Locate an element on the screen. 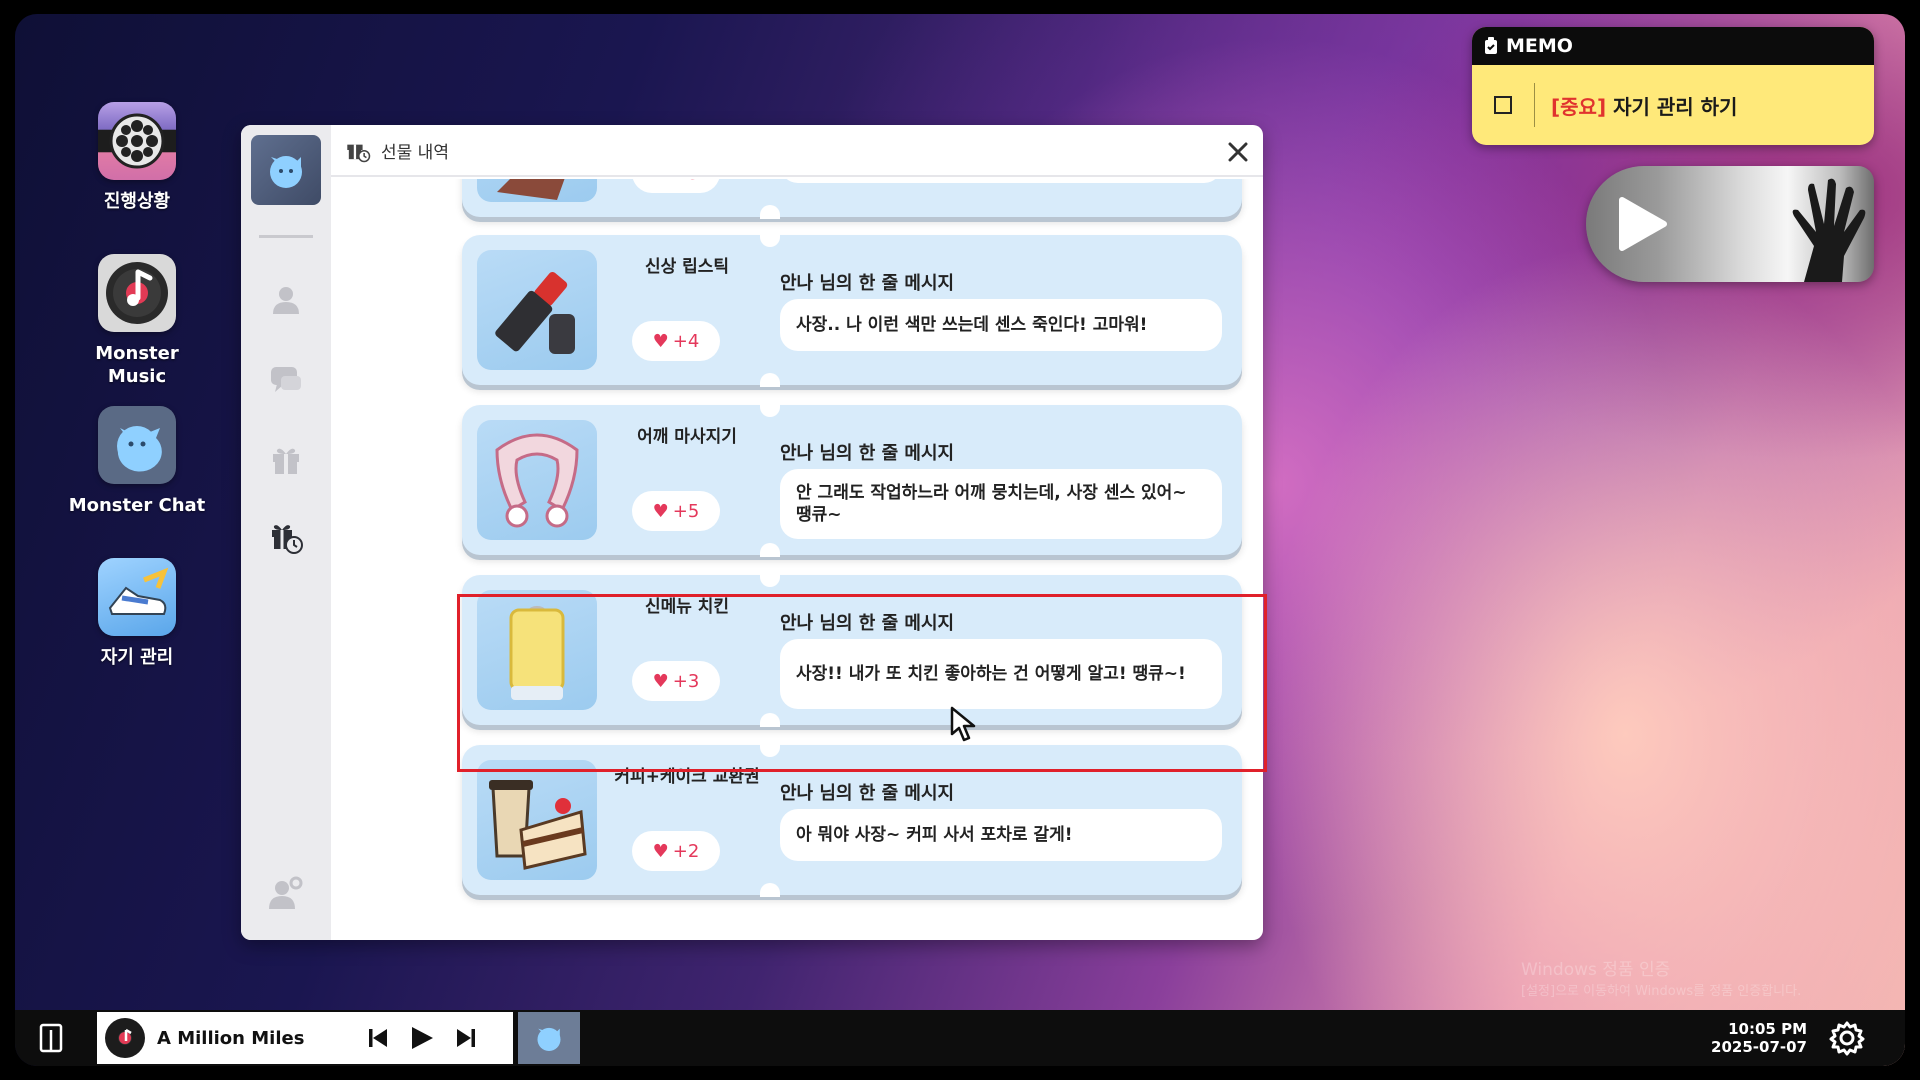 The height and width of the screenshot is (1080, 1920). desktop-icon-progress: 진행상황 is located at coordinates (137, 157).